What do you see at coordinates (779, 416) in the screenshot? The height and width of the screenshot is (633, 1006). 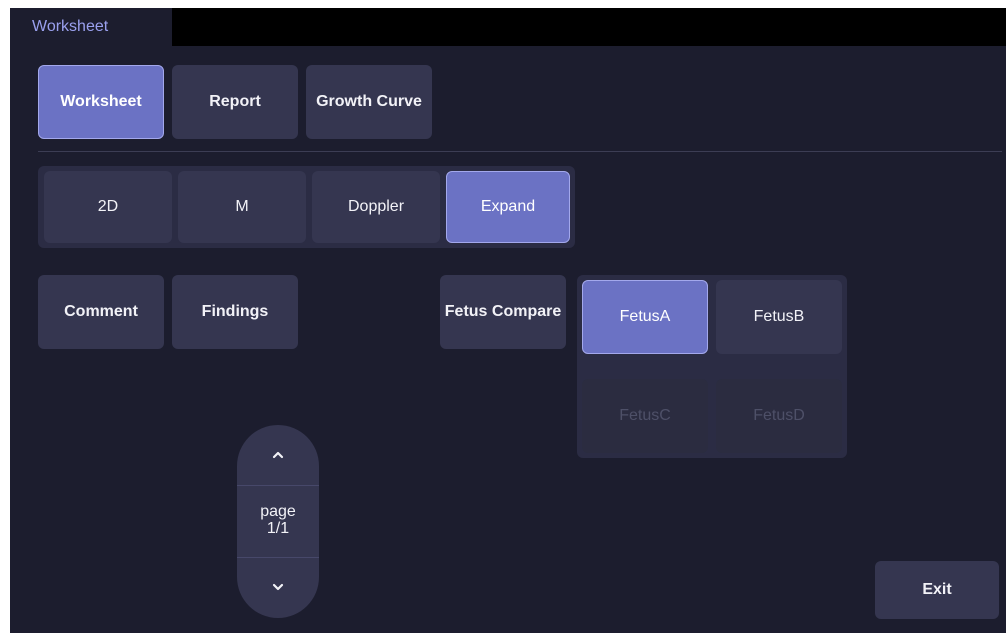 I see `fetus-d-button: FetusD` at bounding box center [779, 416].